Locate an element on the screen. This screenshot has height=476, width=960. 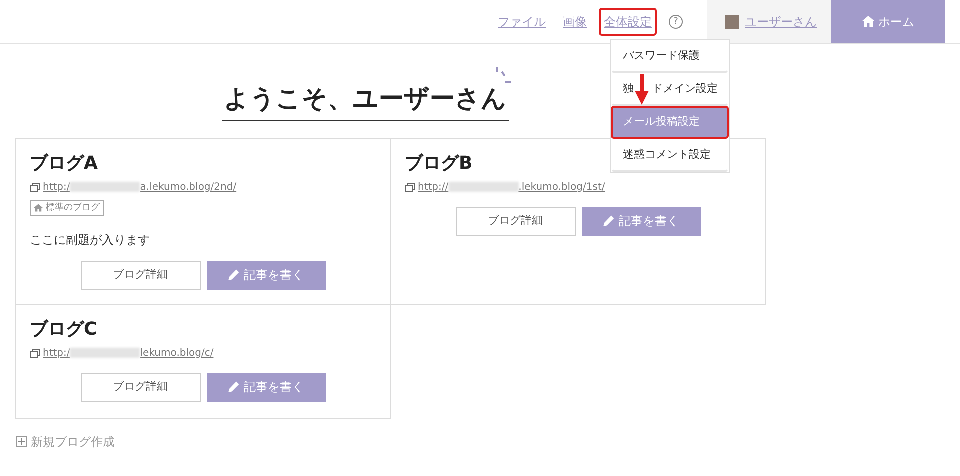
welcome-heading: ようこそ、ユーザーさん is located at coordinates (365, 100).